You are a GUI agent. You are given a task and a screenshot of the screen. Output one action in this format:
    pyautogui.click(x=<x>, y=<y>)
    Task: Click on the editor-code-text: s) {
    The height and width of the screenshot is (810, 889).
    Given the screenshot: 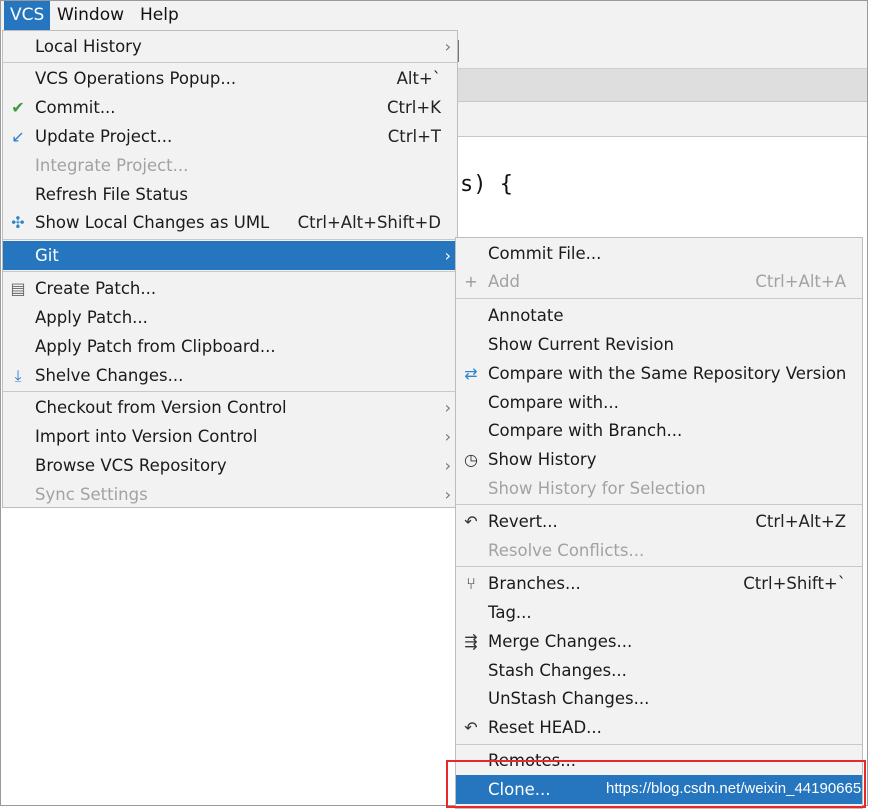 What is the action you would take?
    pyautogui.click(x=486, y=184)
    